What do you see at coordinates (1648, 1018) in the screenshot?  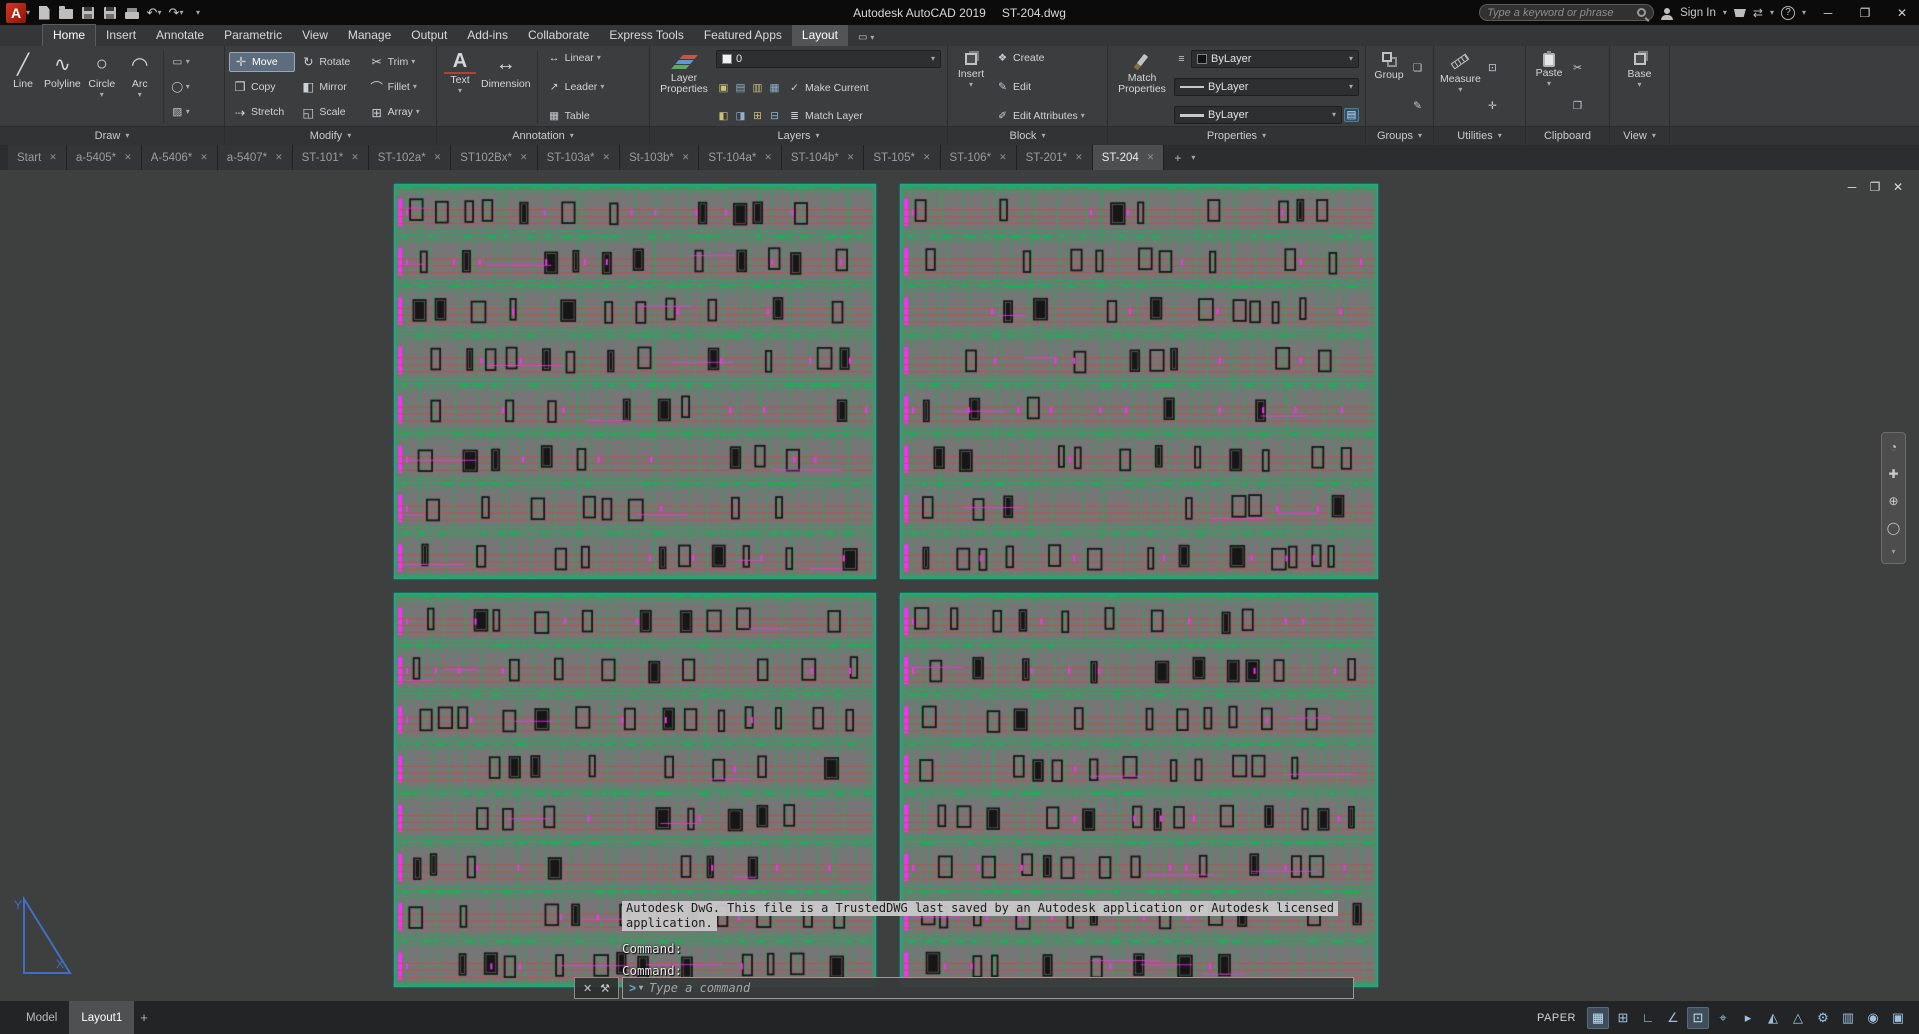 I see `ortho-mode-icon: ∟` at bounding box center [1648, 1018].